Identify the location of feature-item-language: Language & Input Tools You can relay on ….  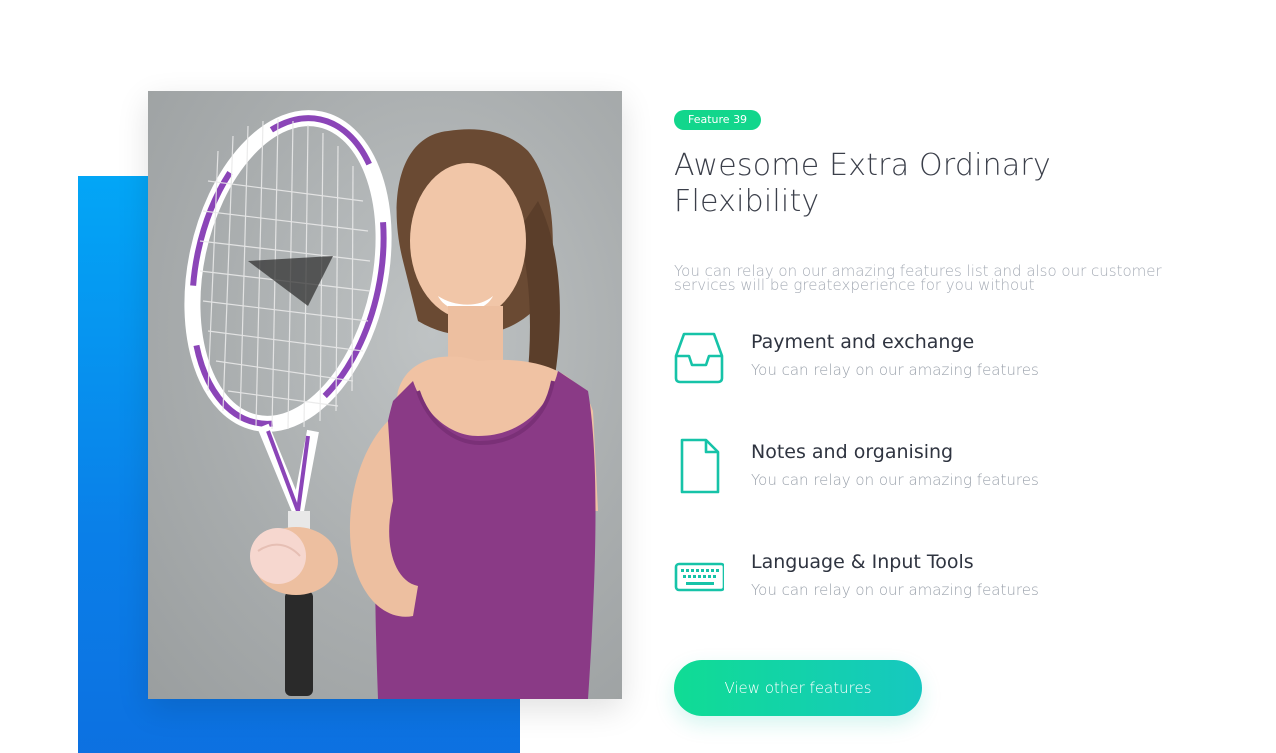
(954, 603).